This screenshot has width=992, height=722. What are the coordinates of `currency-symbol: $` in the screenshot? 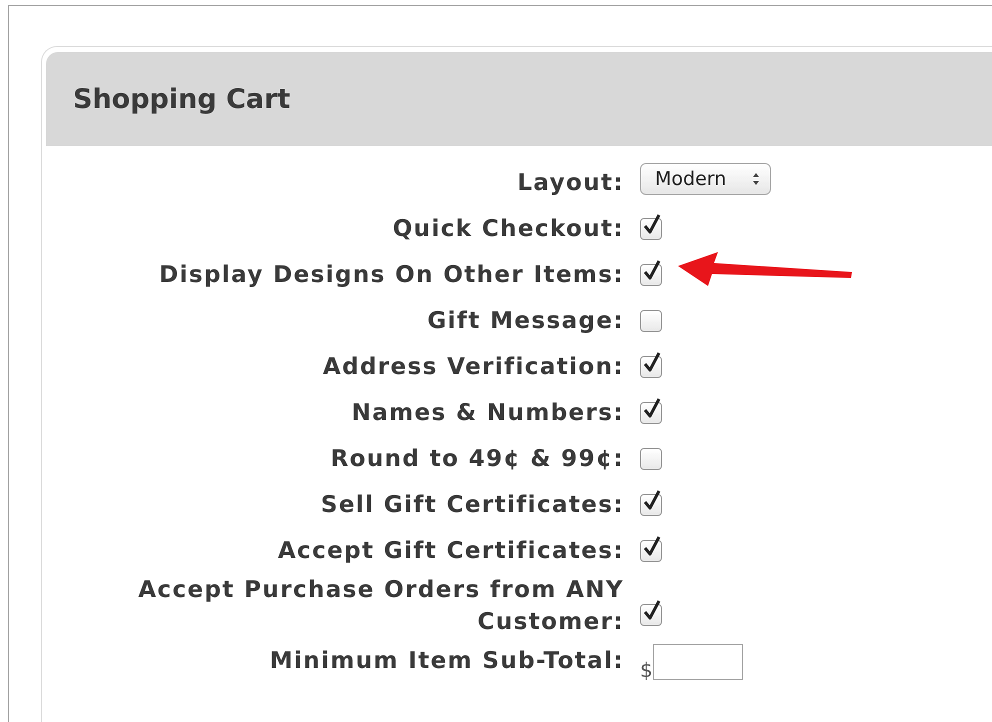 It's located at (646, 670).